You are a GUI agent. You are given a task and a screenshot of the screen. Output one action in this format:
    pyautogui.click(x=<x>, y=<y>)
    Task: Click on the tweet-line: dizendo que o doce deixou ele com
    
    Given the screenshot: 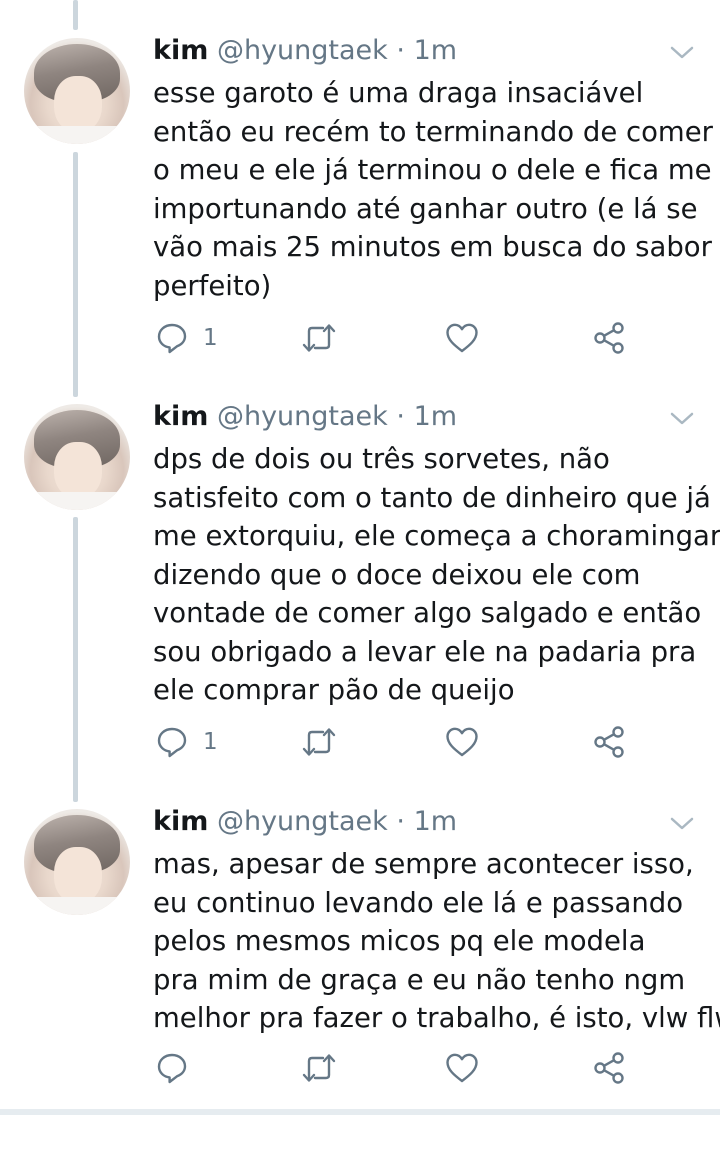 What is the action you would take?
    pyautogui.click(x=397, y=574)
    